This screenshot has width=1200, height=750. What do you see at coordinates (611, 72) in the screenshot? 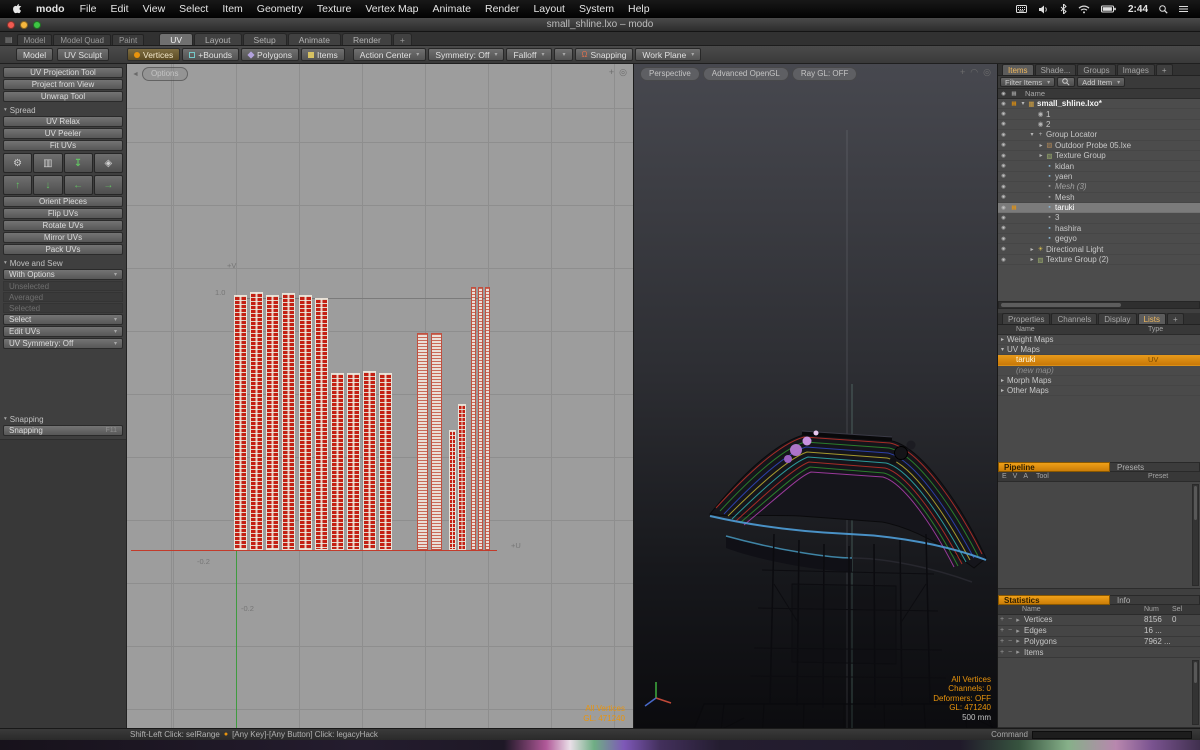
I see `pan-icon: +` at bounding box center [611, 72].